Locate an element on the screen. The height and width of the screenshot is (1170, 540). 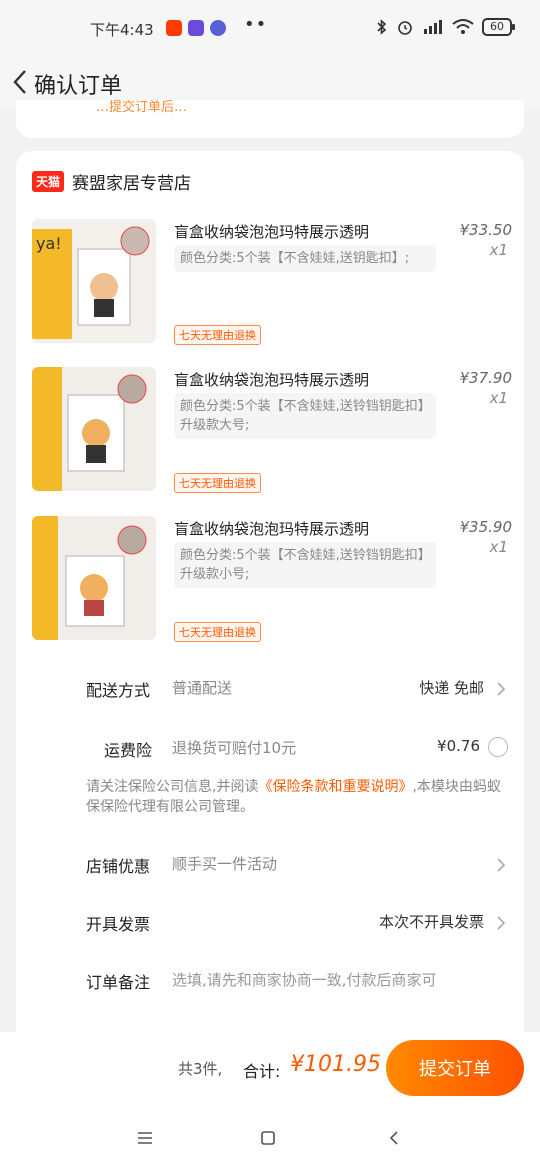
product-spec: 颜色分类:5个装【不含娃娃,送铃铛钥匙扣】升级款小号; is located at coordinates (305, 565).